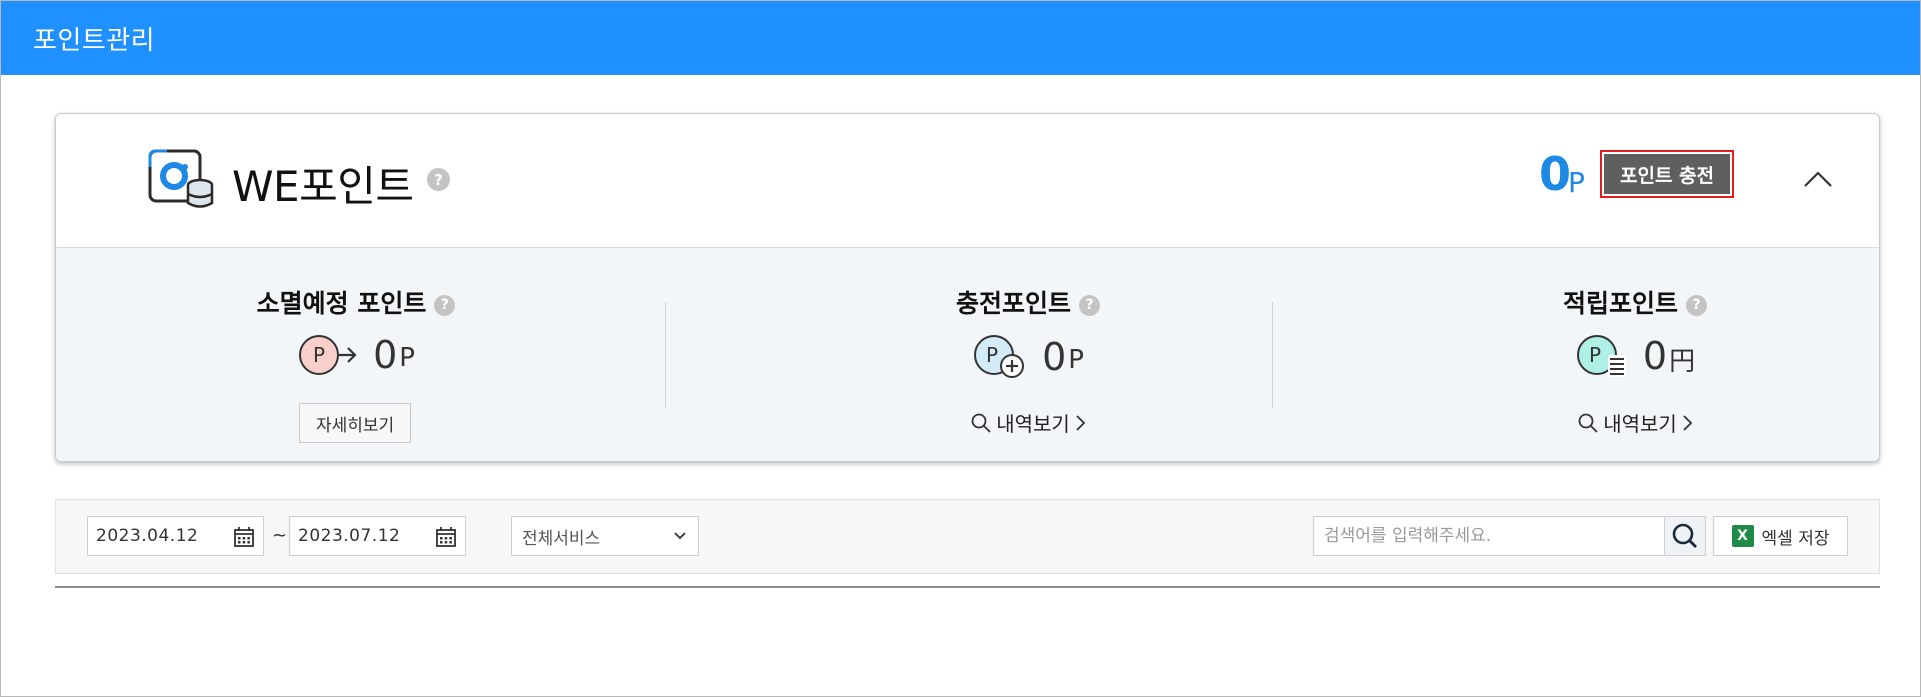 The height and width of the screenshot is (697, 1921). I want to click on stat-charged: 충전포인트? P 0 P 내역보기, so click(1028, 354).